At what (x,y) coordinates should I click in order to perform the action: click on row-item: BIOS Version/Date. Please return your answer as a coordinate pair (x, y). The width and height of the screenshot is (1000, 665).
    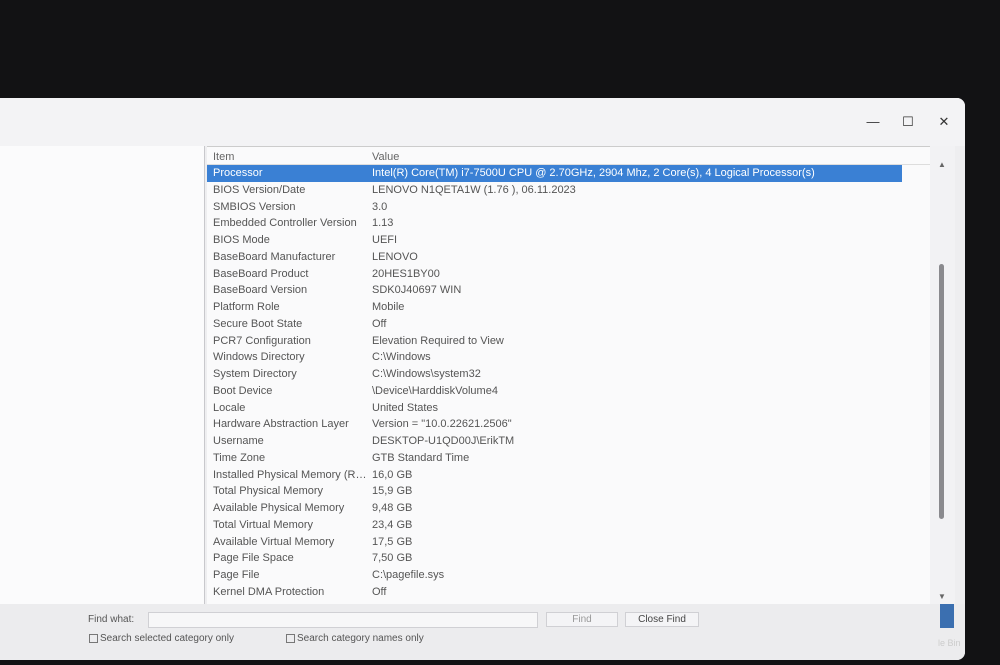
    Looking at the image, I should click on (259, 189).